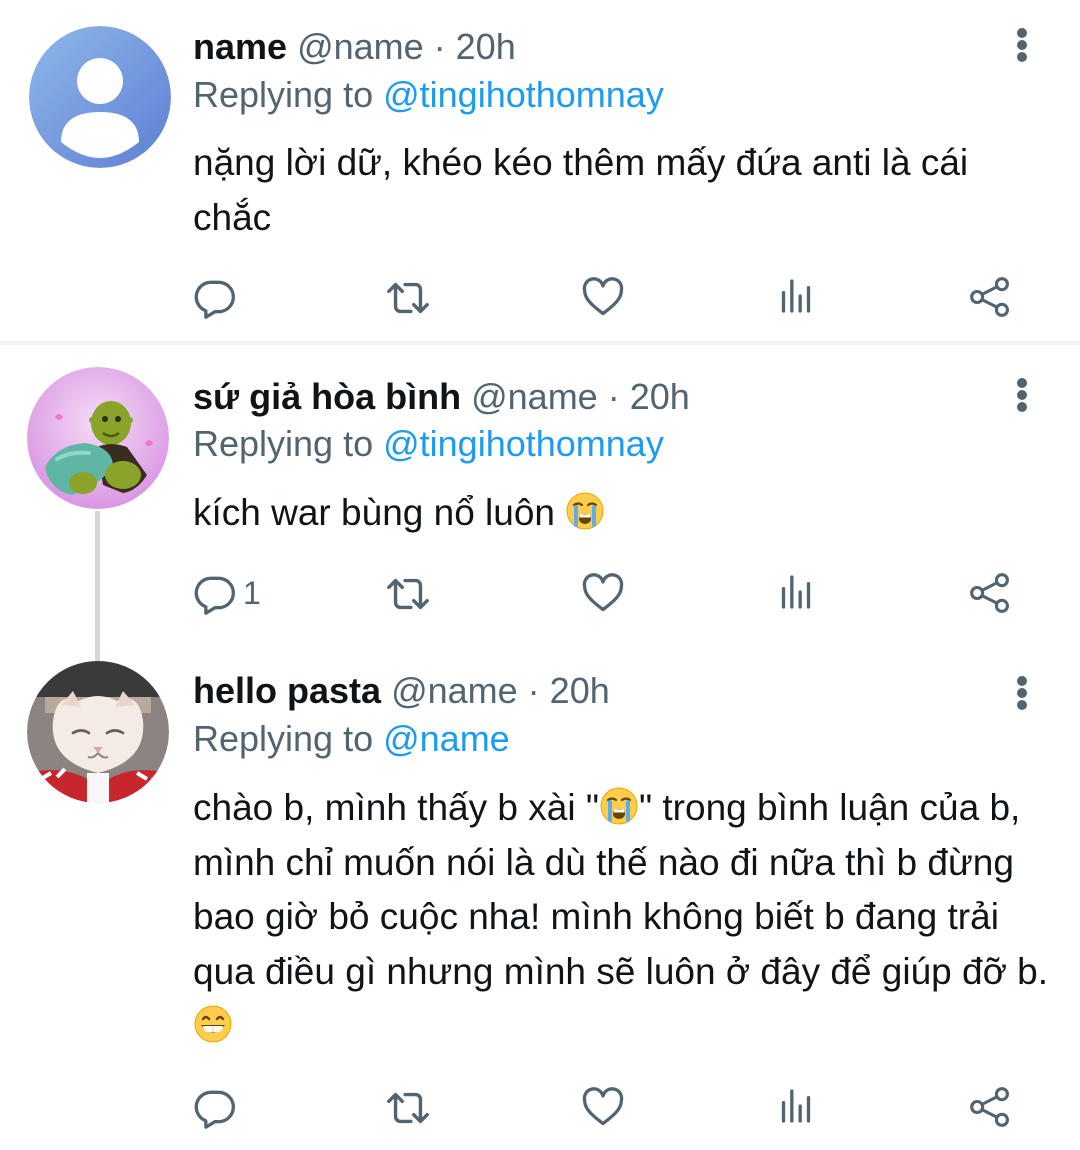 Image resolution: width=1080 pixels, height=1150 pixels. Describe the element at coordinates (446, 738) in the screenshot. I see `mention-link: @name` at that location.